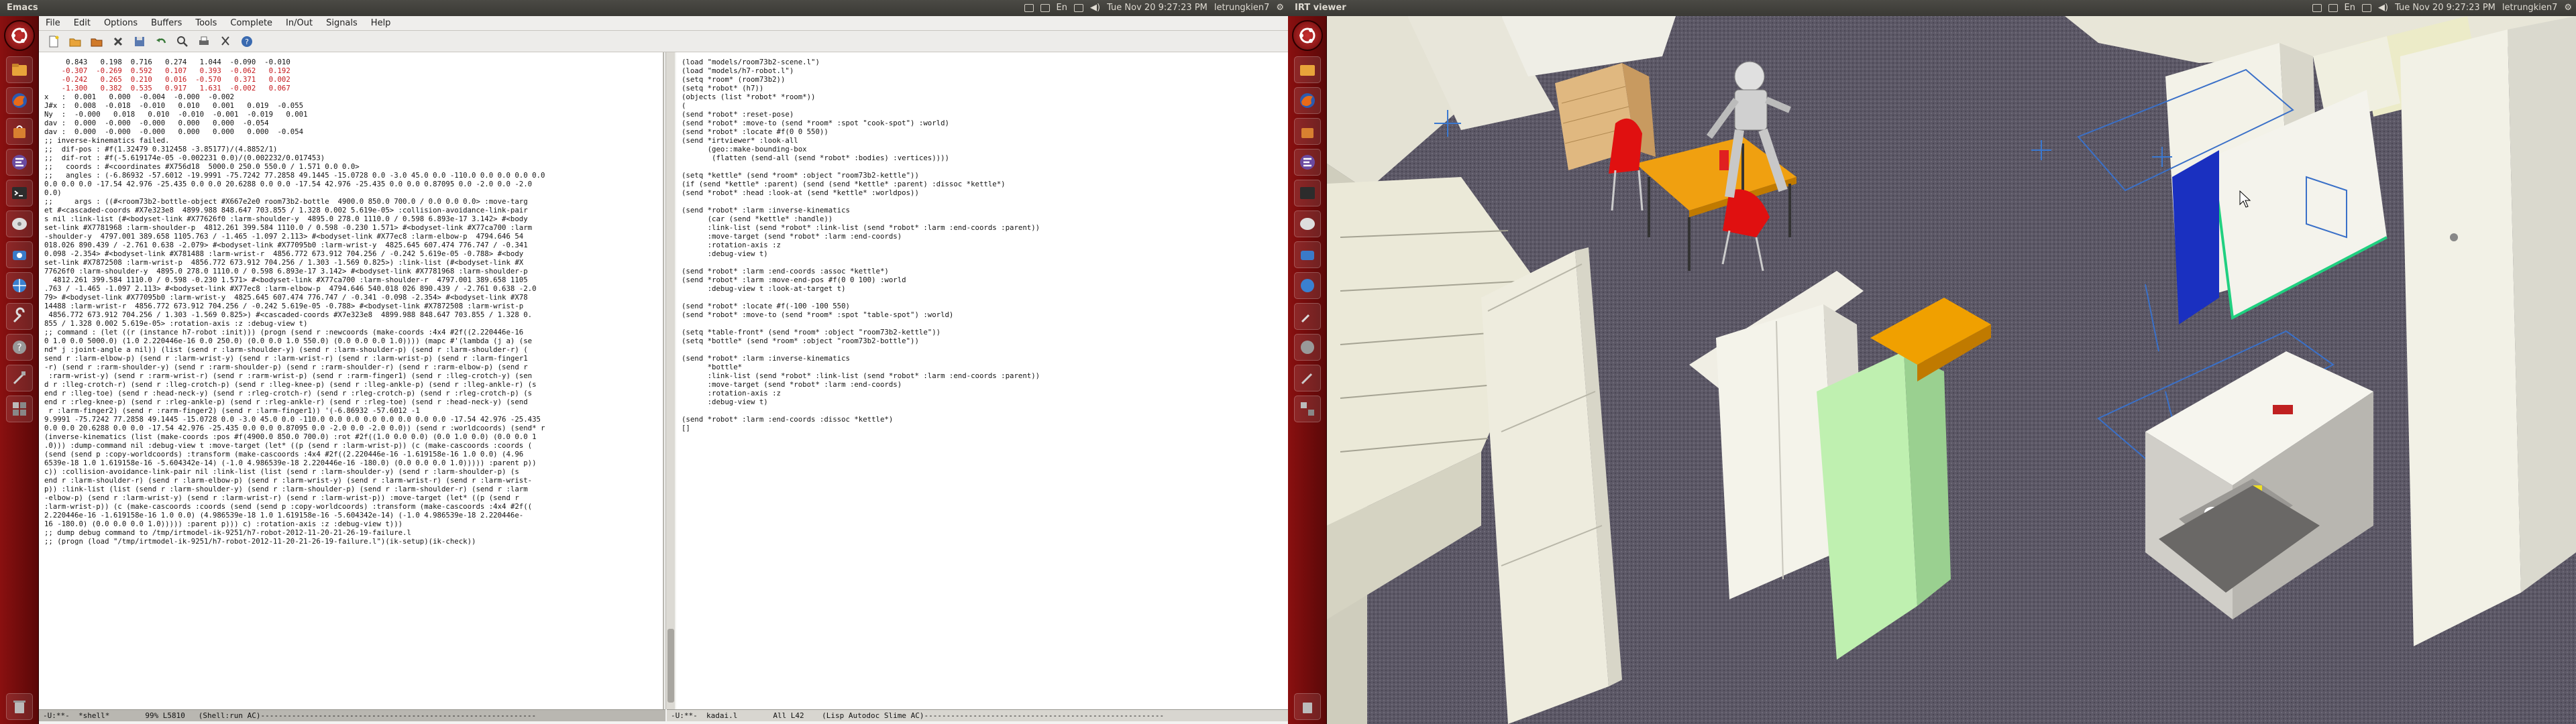  I want to click on launcher-help: ?, so click(19, 347).